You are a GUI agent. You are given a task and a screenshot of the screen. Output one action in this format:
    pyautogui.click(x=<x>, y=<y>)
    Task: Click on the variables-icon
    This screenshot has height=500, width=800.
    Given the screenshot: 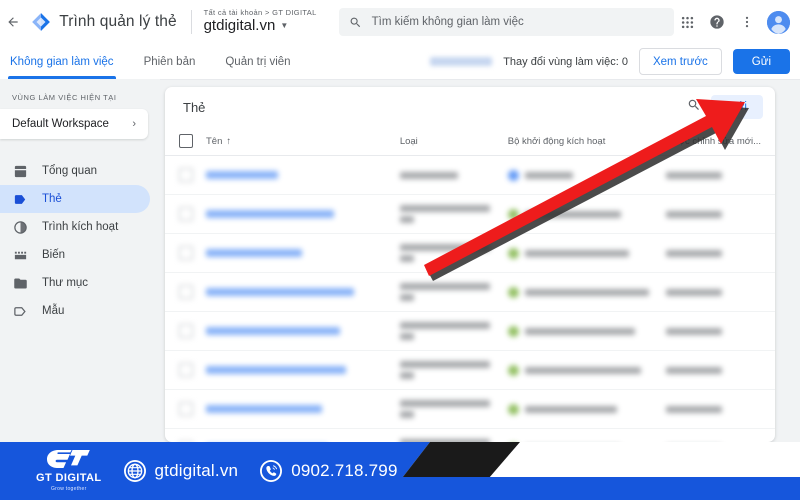 What is the action you would take?
    pyautogui.click(x=20, y=255)
    